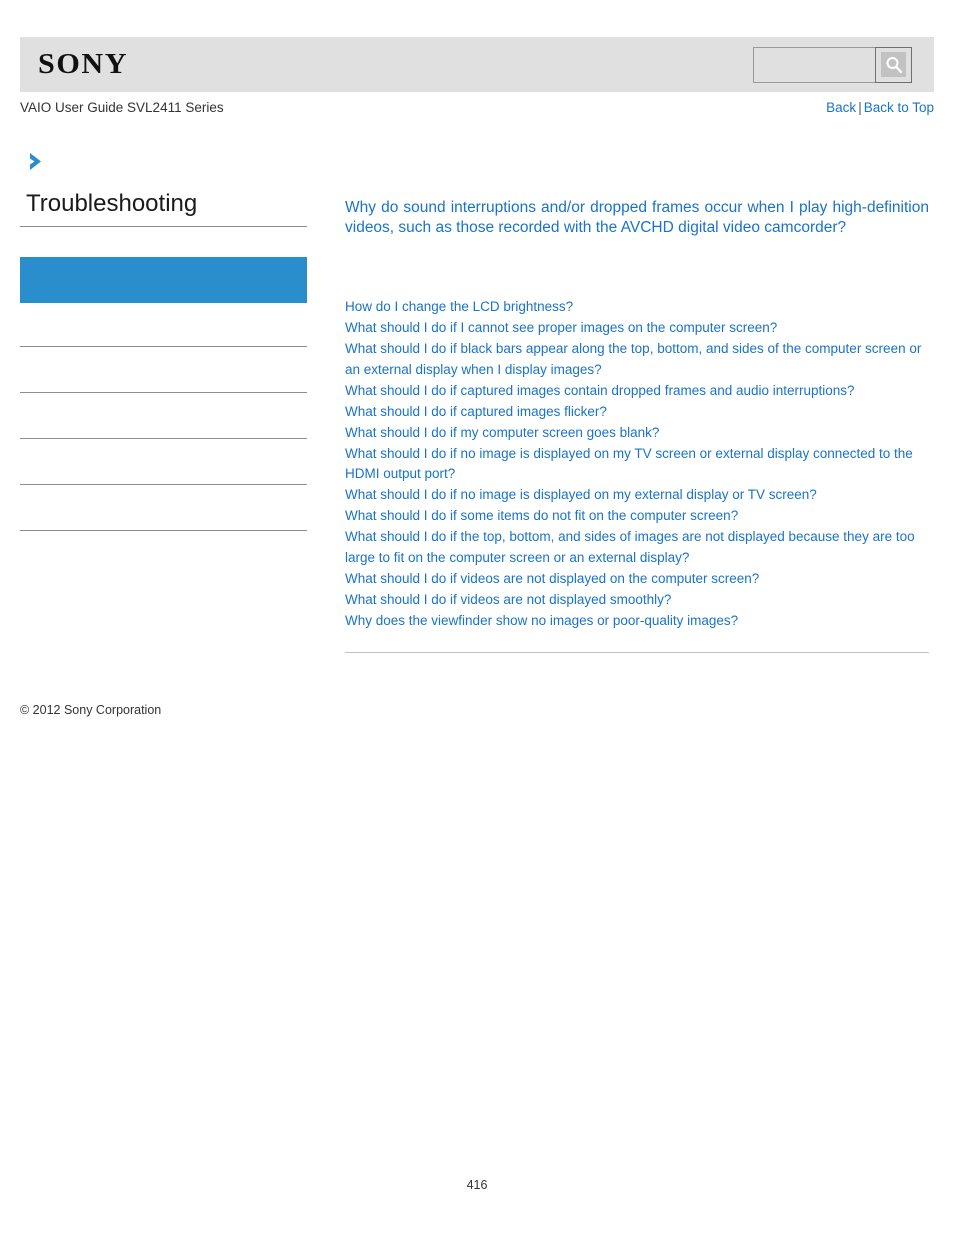 This screenshot has width=954, height=1235. What do you see at coordinates (814, 64) in the screenshot?
I see `search-input` at bounding box center [814, 64].